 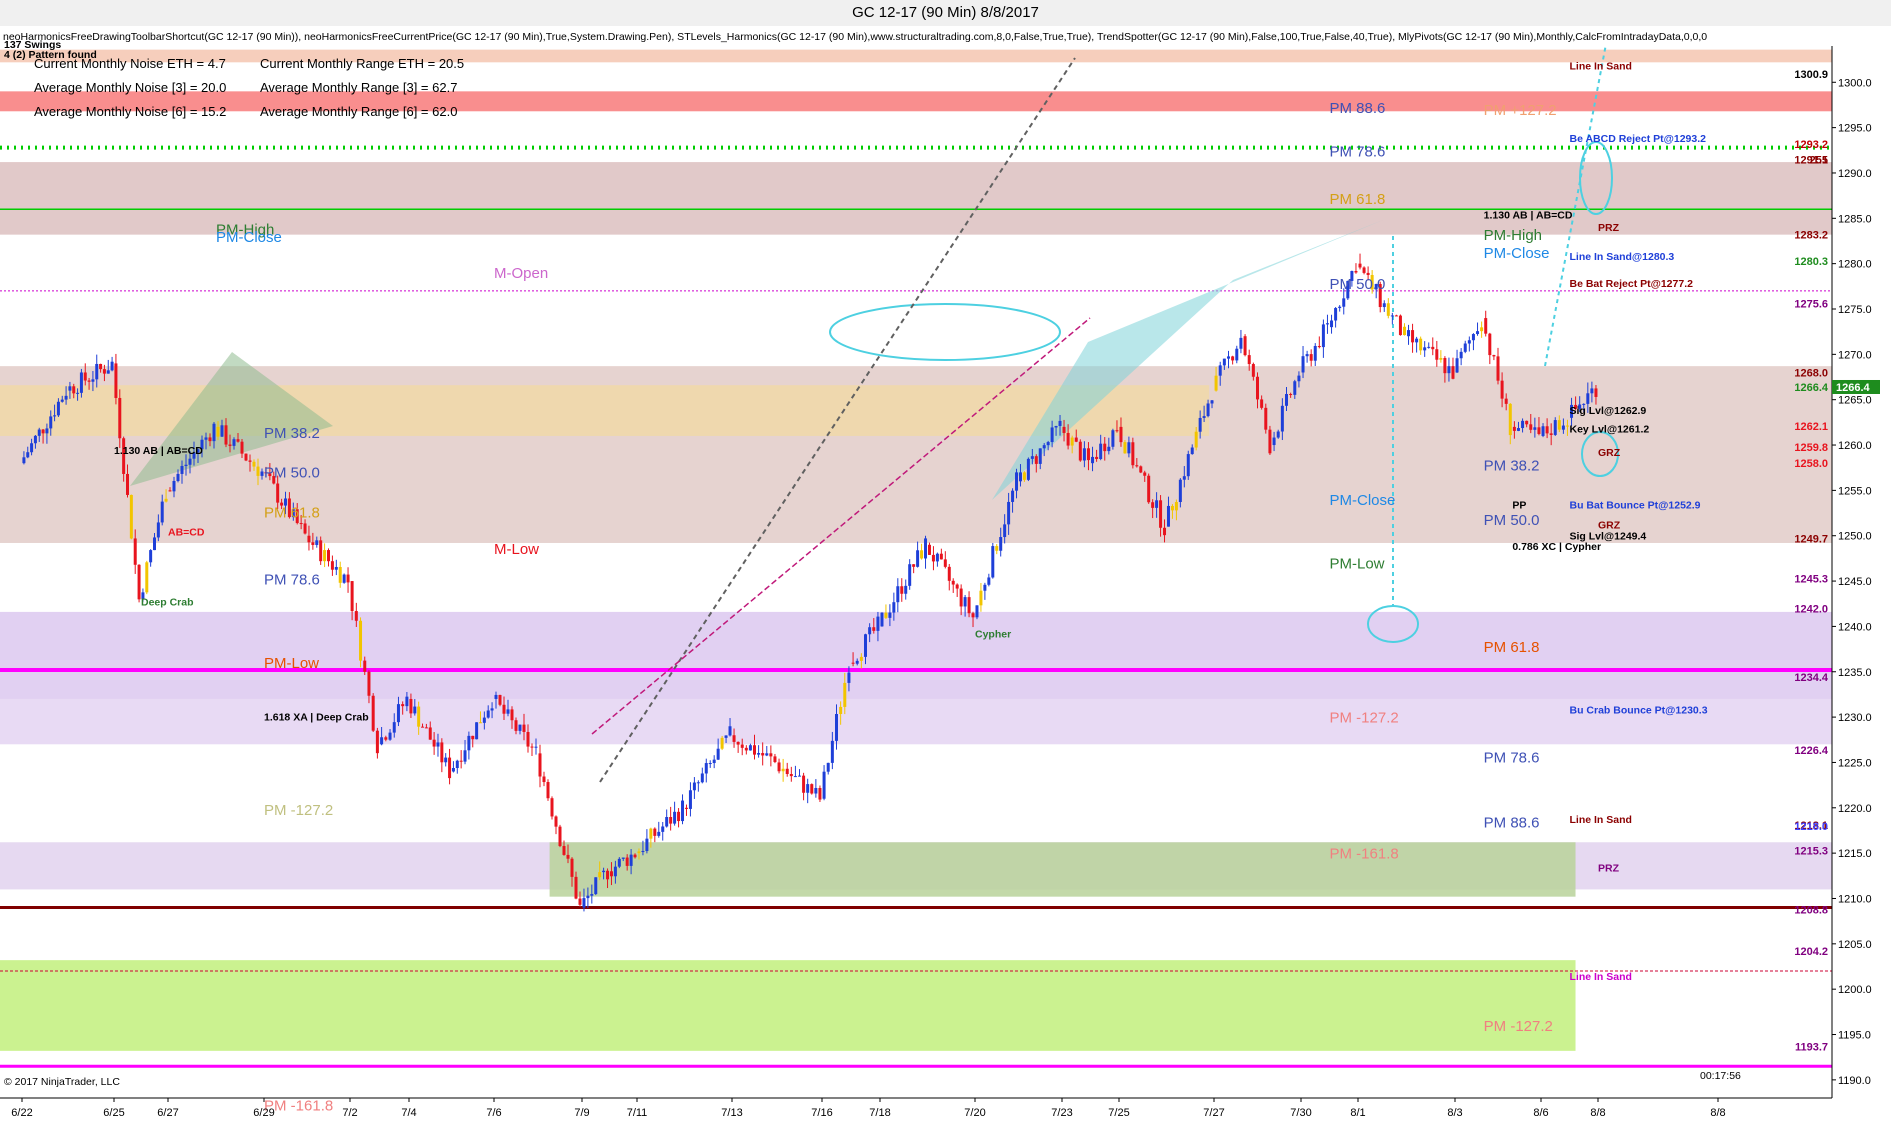 I want to click on info-line: Average Monthly Range [3] = 62.7, so click(x=358, y=87).